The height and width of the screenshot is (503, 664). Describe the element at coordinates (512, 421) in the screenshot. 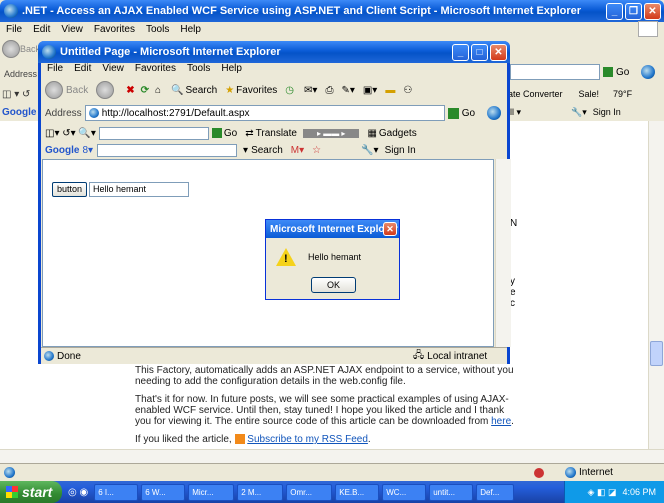

I see `blog-p2-end: .` at that location.